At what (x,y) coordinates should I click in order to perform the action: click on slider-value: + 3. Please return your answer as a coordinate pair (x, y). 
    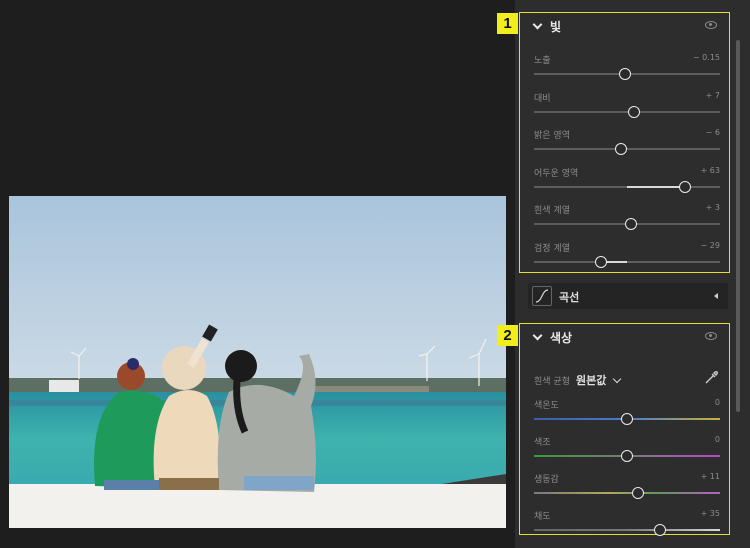
    Looking at the image, I should click on (713, 207).